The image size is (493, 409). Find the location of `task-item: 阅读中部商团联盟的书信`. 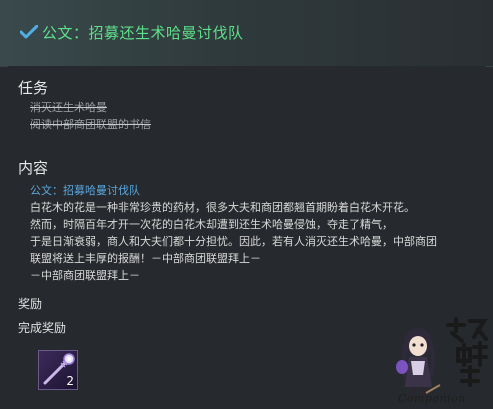

task-item: 阅读中部商团联盟的书信 is located at coordinates (90, 124).